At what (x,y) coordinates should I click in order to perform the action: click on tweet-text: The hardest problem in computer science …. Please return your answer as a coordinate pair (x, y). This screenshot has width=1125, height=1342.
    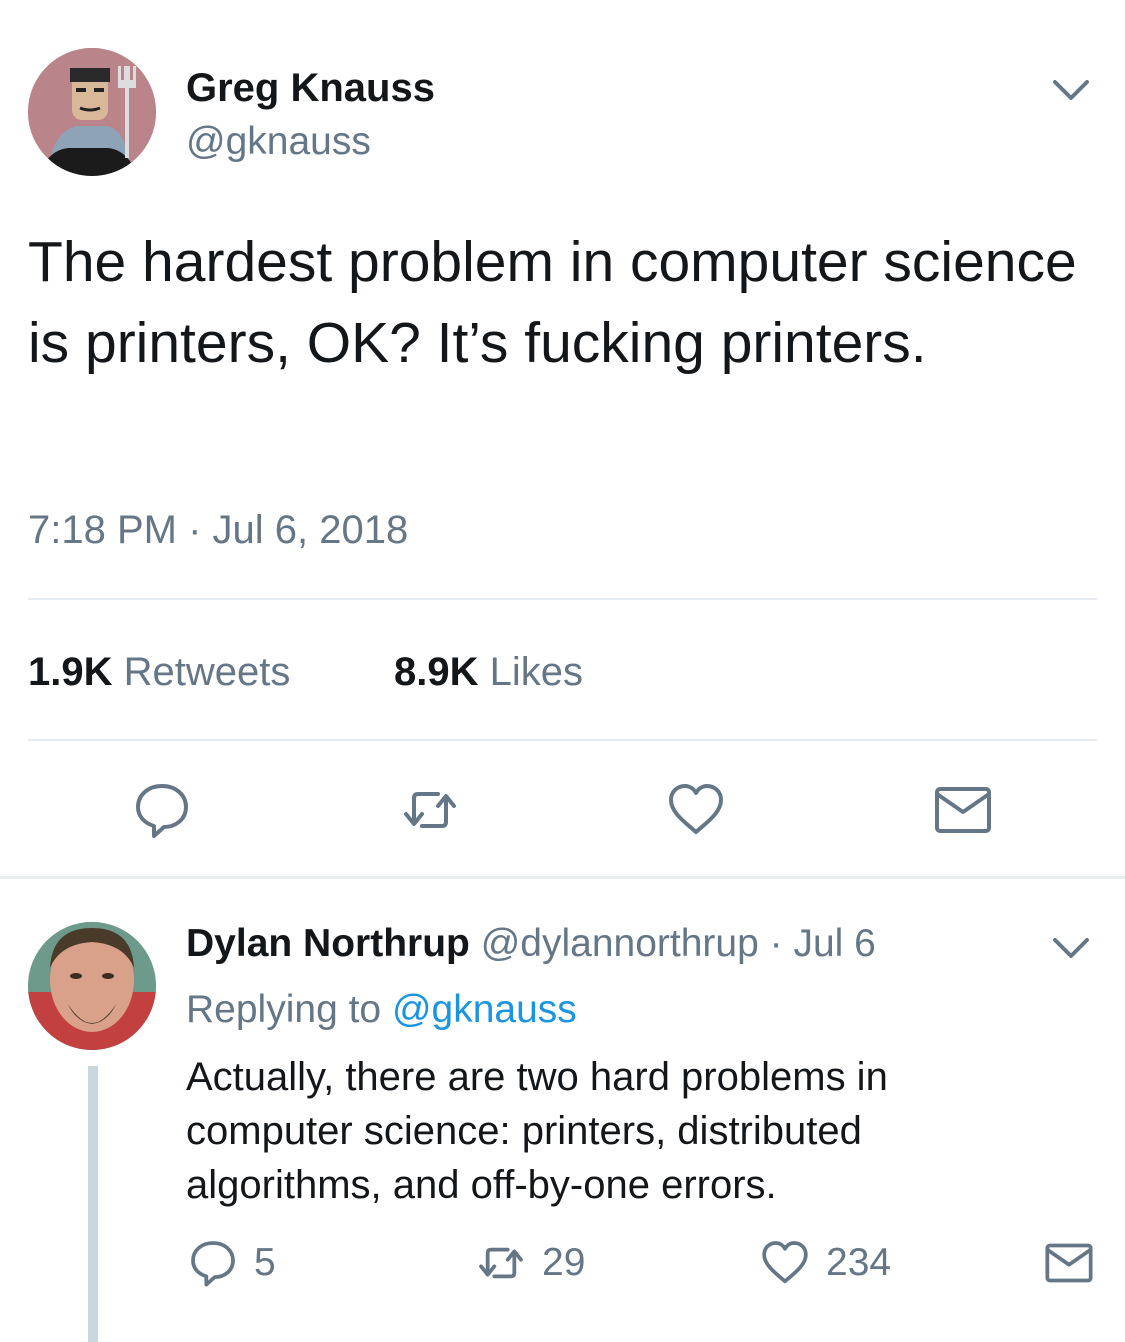
    Looking at the image, I should click on (552, 302).